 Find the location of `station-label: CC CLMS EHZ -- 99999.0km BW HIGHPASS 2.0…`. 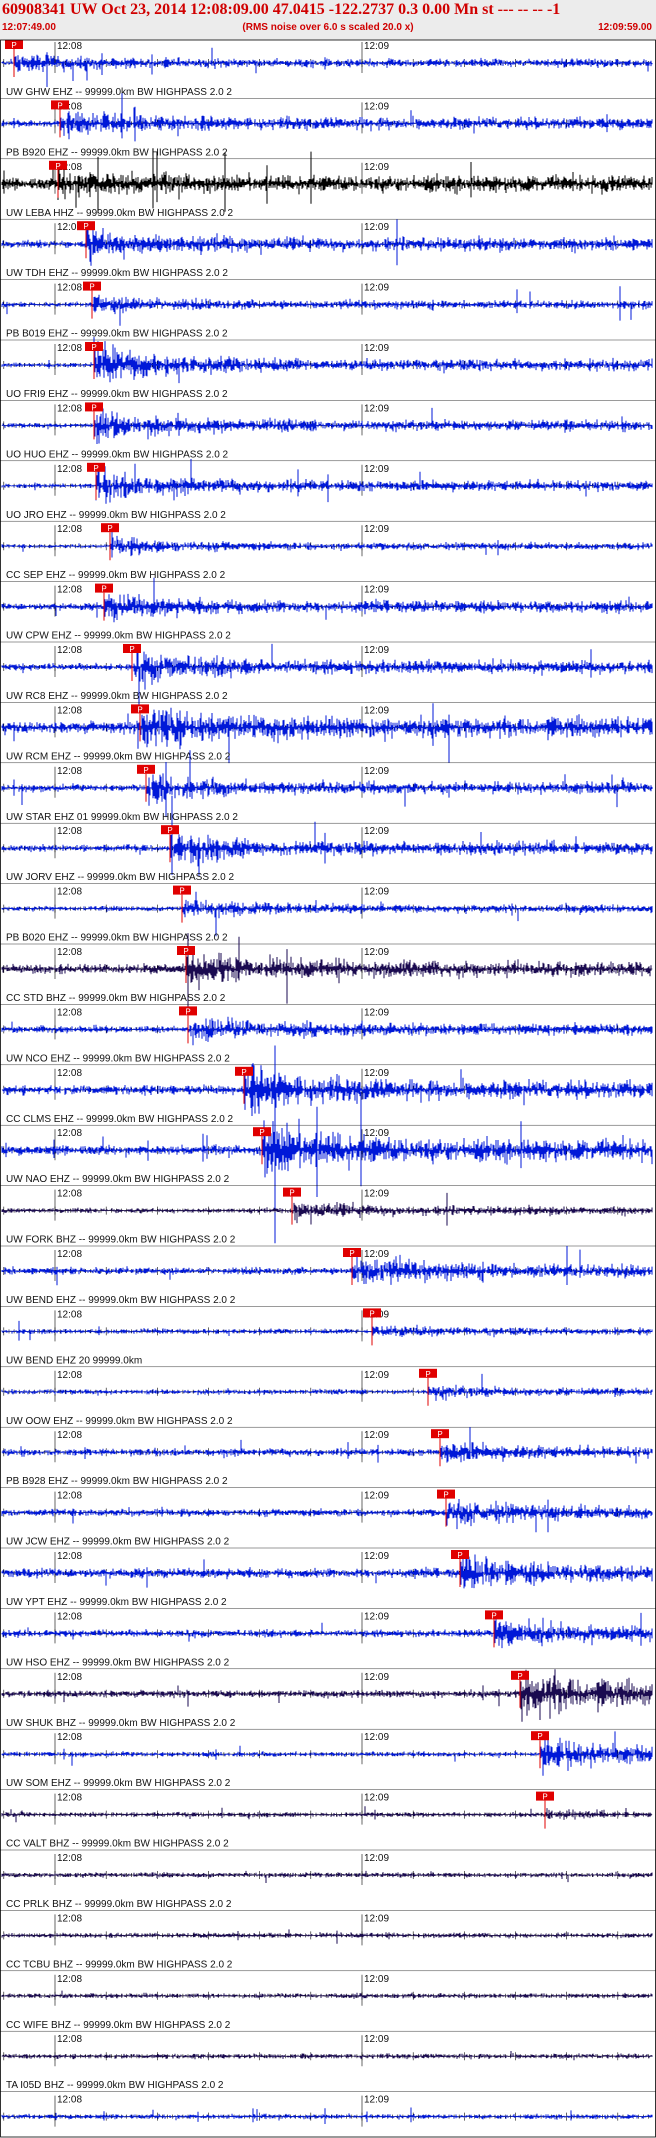

station-label: CC CLMS EHZ -- 99999.0km BW HIGHPASS 2.0… is located at coordinates (120, 1119).